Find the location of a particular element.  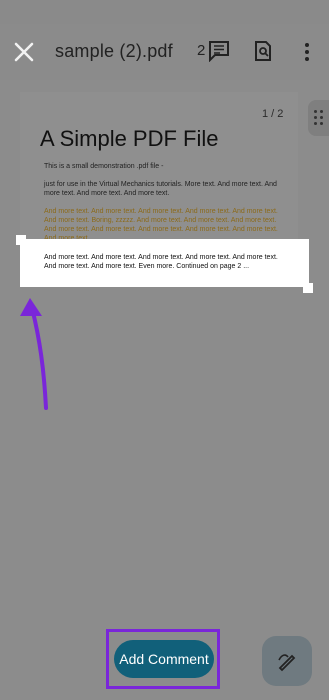

close-icon is located at coordinates (24, 52).